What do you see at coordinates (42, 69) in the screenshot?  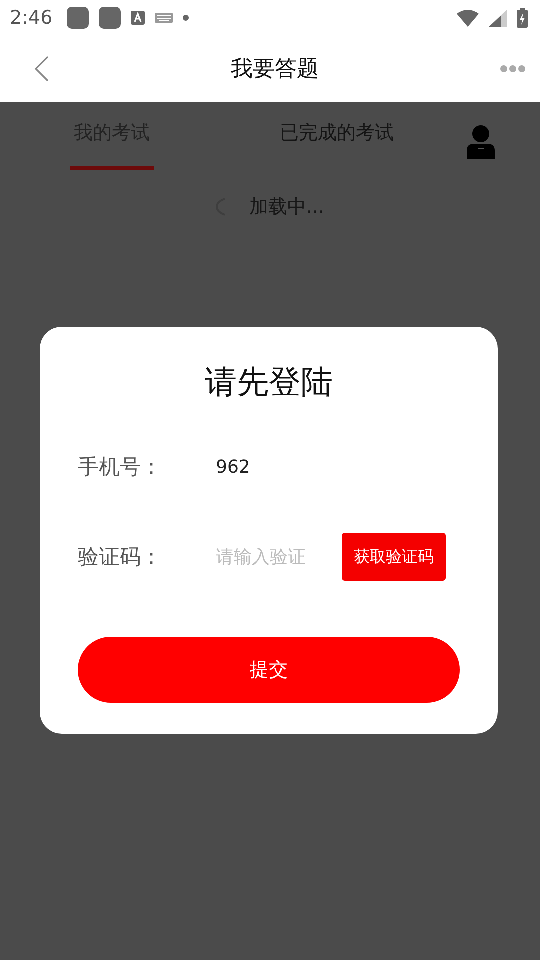 I see `back-icon` at bounding box center [42, 69].